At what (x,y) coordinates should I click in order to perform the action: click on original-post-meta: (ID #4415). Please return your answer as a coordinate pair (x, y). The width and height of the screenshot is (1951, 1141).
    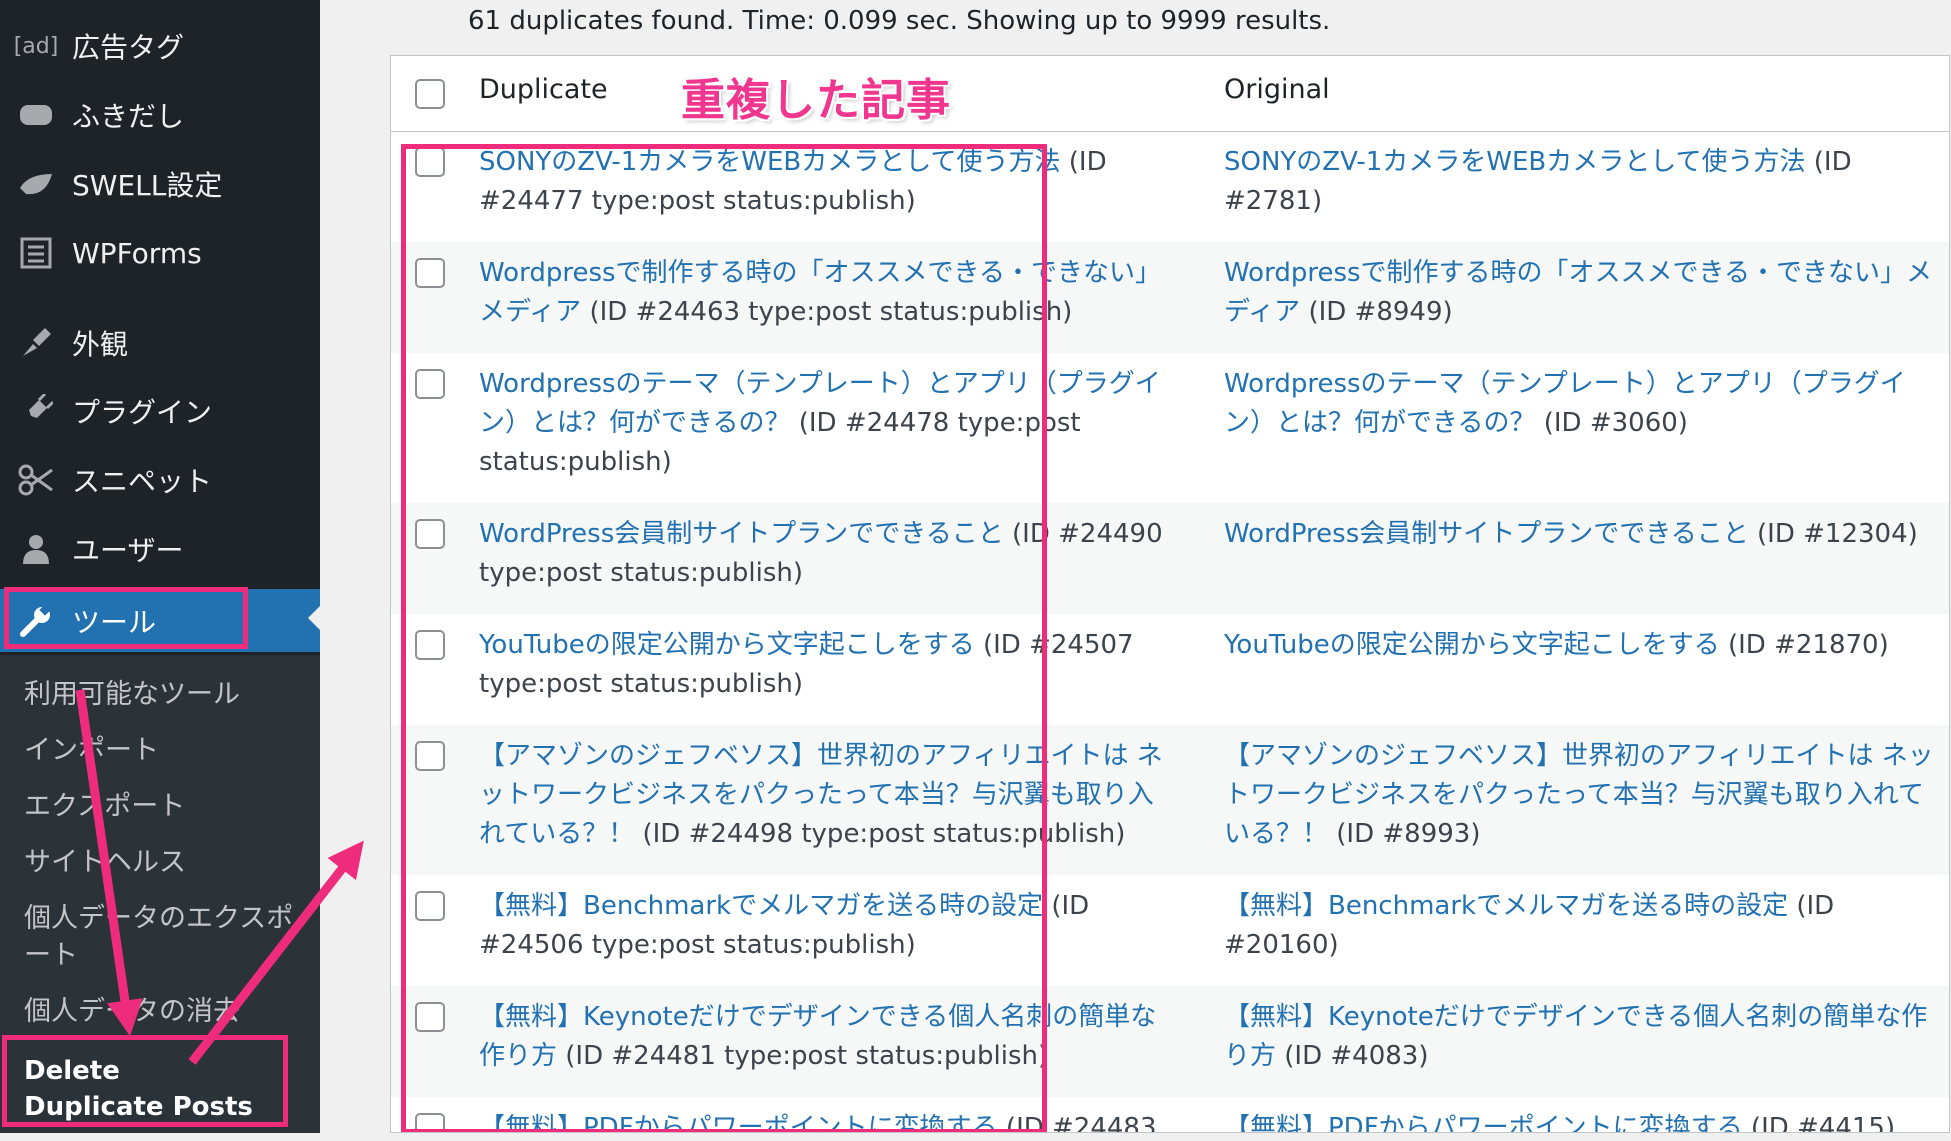
    Looking at the image, I should click on (1819, 1123).